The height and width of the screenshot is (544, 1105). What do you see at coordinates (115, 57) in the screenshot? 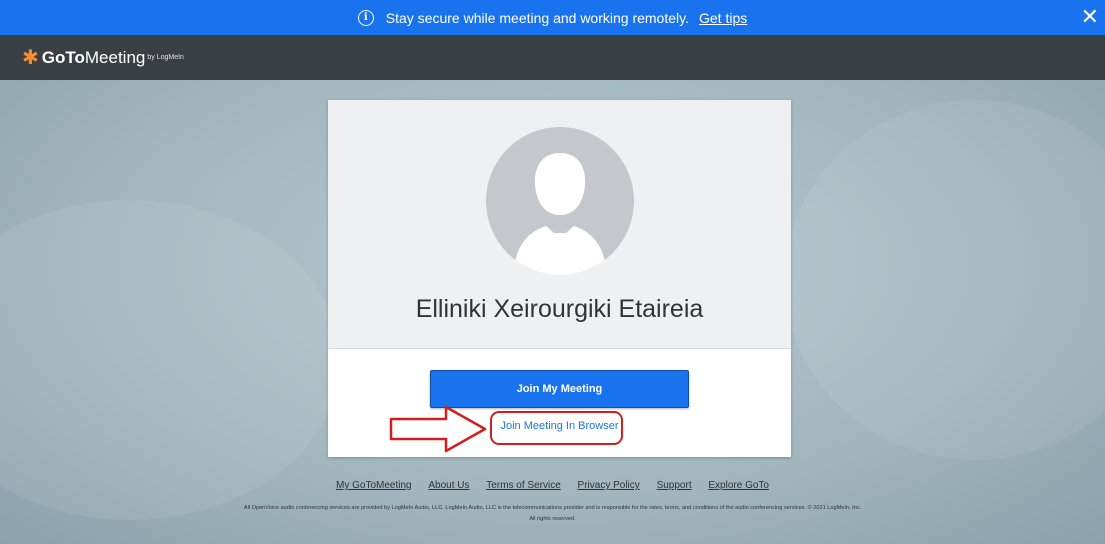
I see `logo-meeting: Meeting` at bounding box center [115, 57].